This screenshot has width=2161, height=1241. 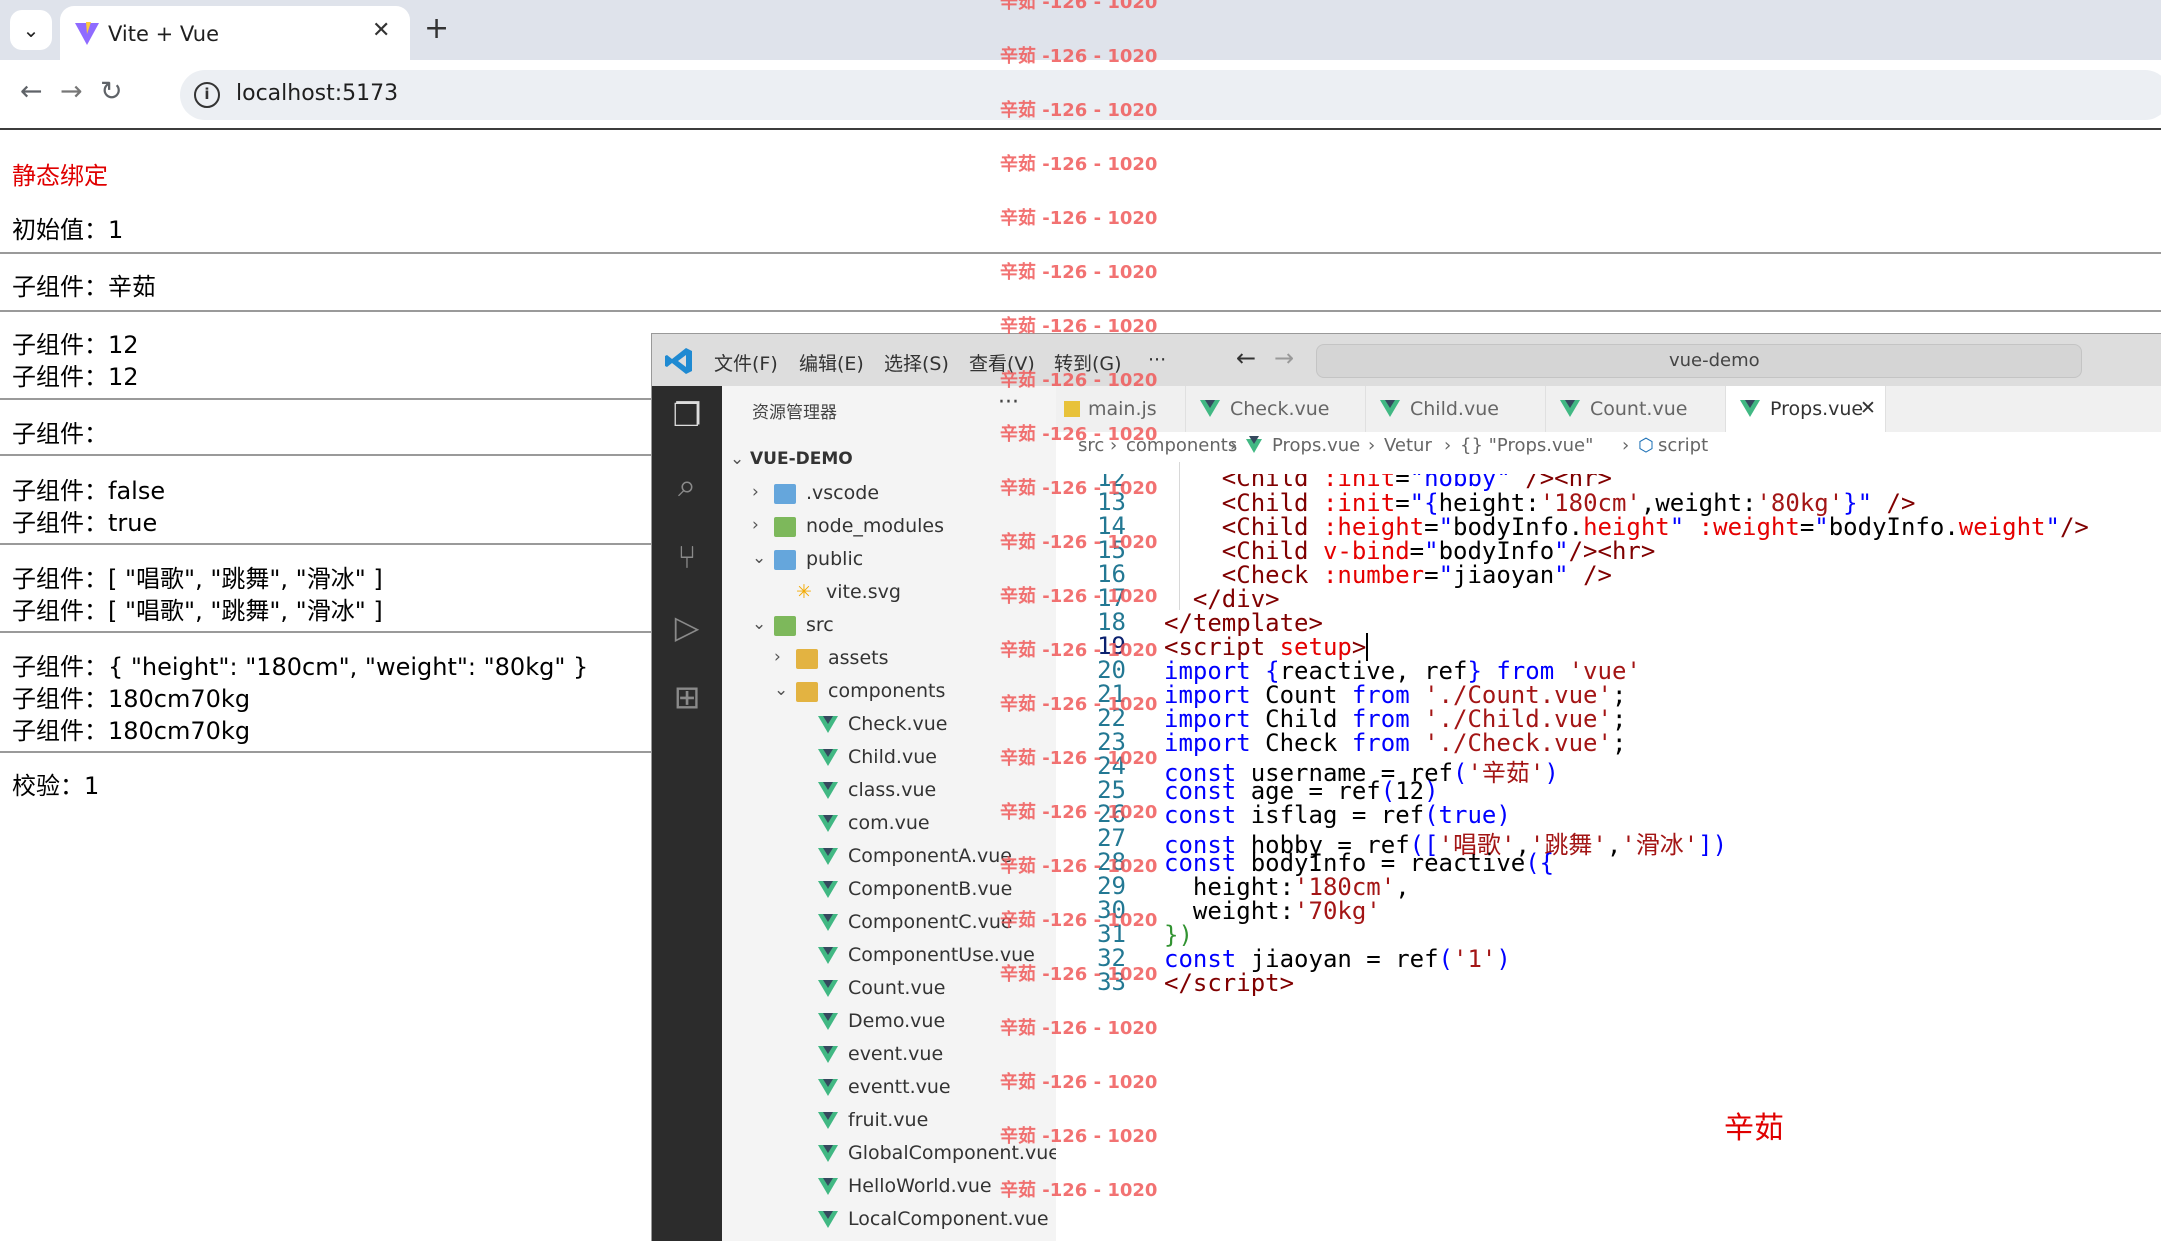 I want to click on tab-search-button: ⌄, so click(x=31, y=30).